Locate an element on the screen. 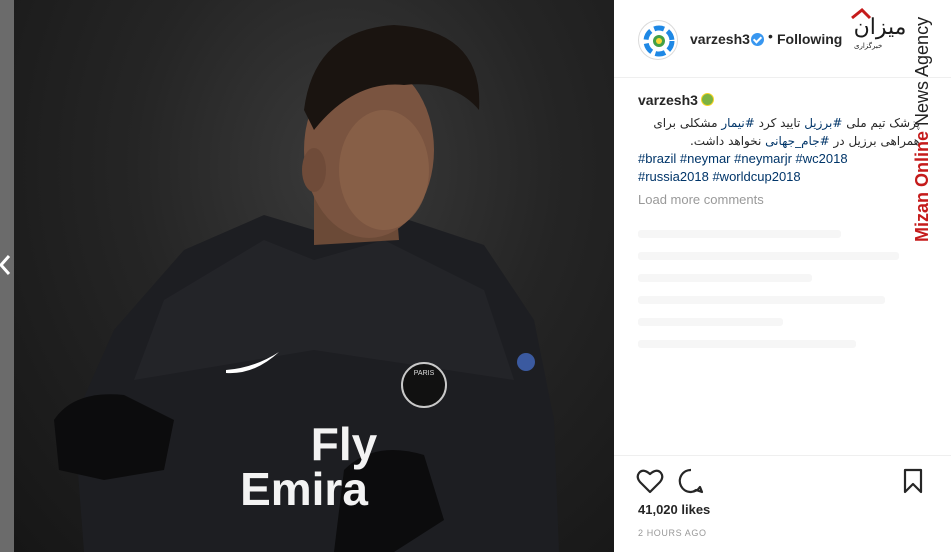 This screenshot has height=552, width=951. hashtag-link: #neymarjr is located at coordinates (763, 158).